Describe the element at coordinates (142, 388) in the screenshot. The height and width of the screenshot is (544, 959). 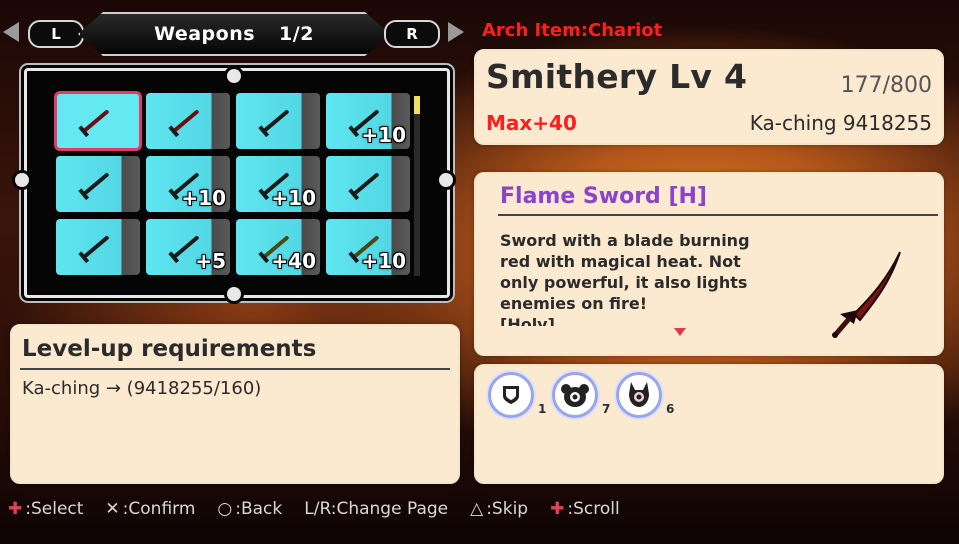
I see `requirements-line: Ka-ching → (9418255/160)` at that location.